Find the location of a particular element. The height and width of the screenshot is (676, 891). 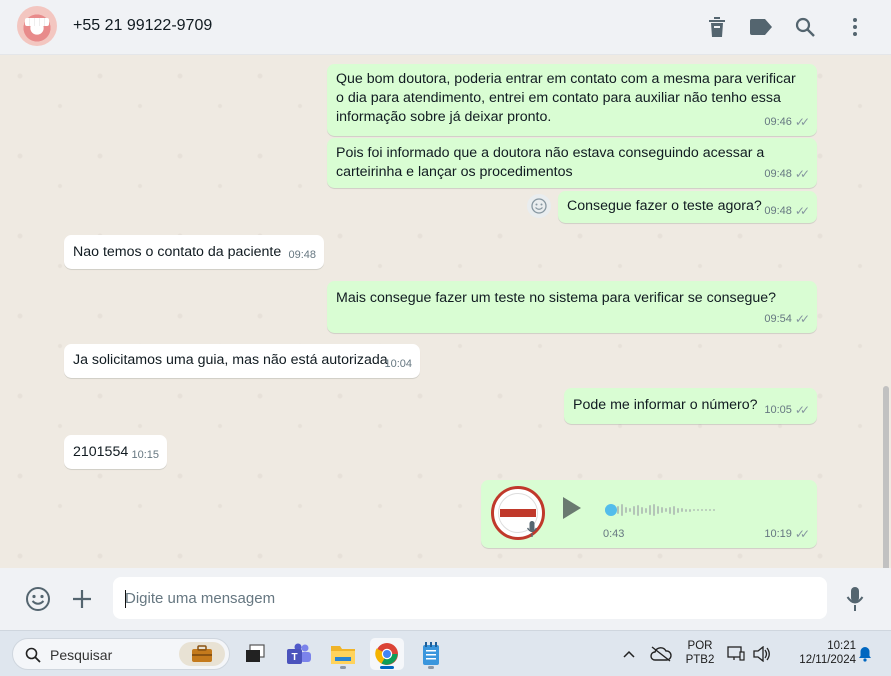

chat-scrollbar is located at coordinates (886, 477).